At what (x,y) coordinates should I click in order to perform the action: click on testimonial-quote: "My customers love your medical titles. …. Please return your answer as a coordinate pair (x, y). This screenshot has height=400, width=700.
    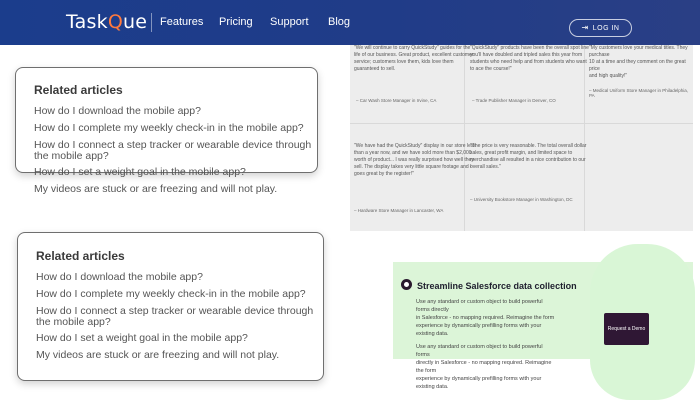
    Looking at the image, I should click on (638, 62).